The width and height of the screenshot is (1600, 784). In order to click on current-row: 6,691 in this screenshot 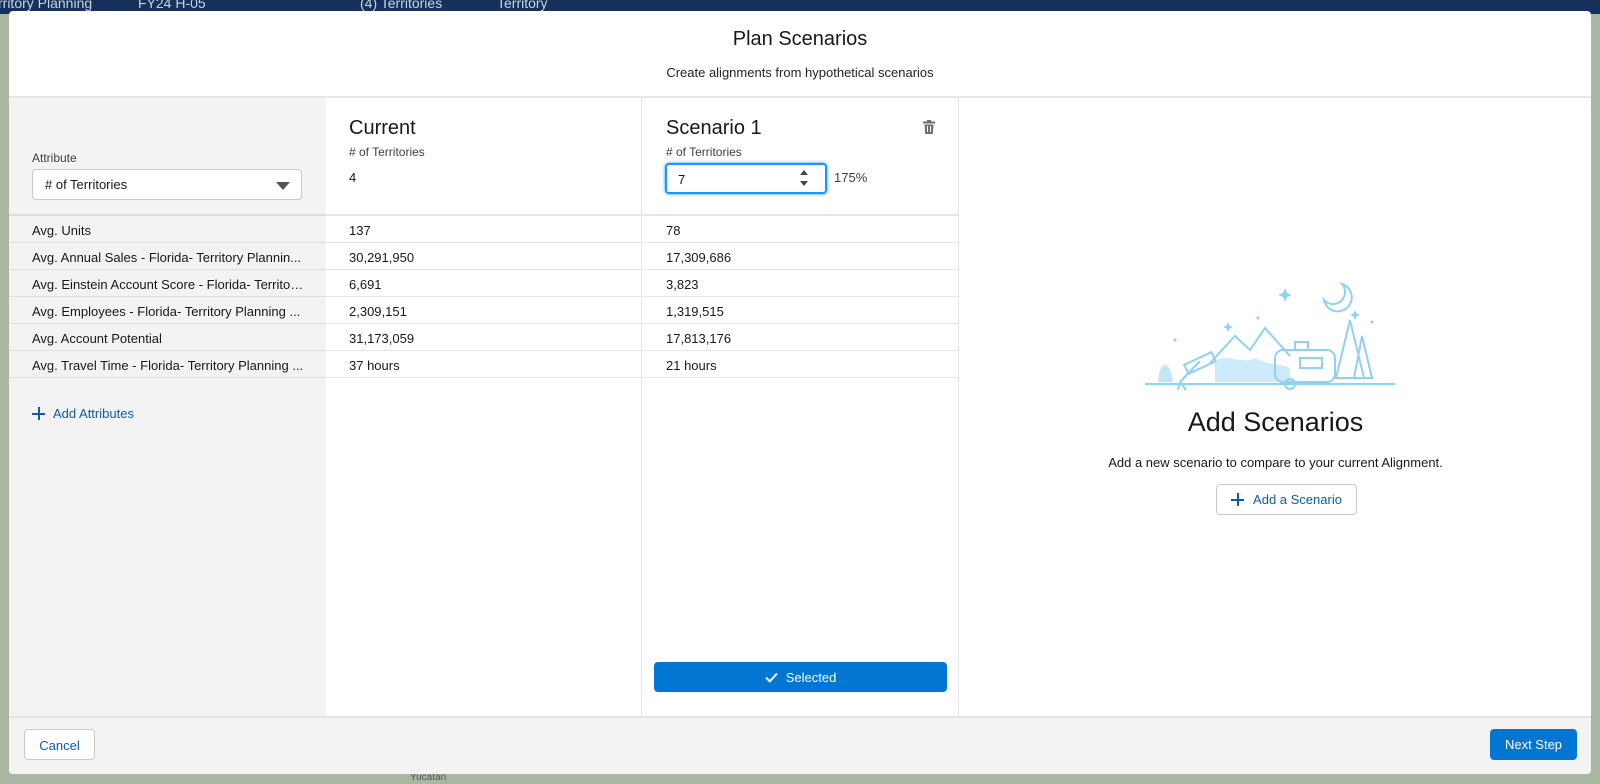, I will do `click(483, 283)`.